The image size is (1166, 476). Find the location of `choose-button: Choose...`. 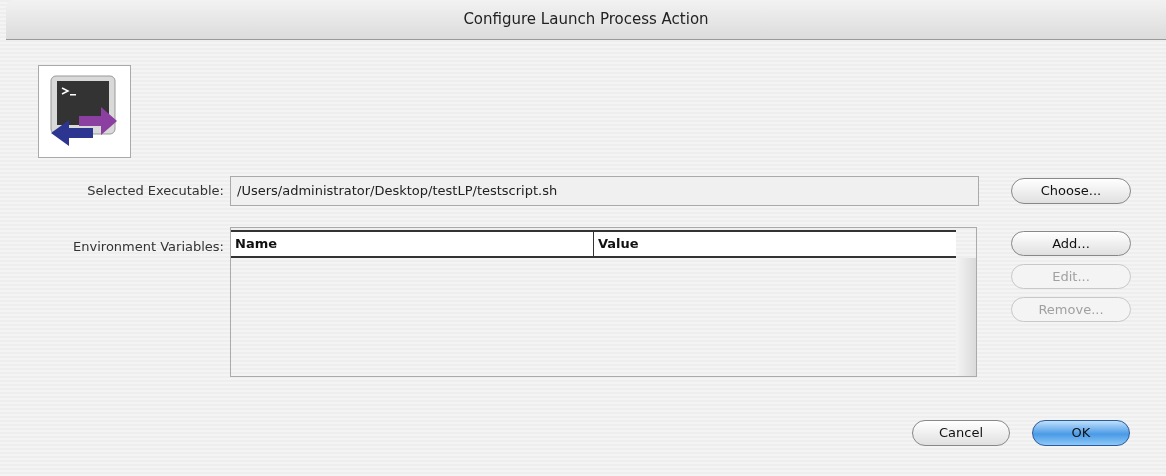

choose-button: Choose... is located at coordinates (1071, 191).